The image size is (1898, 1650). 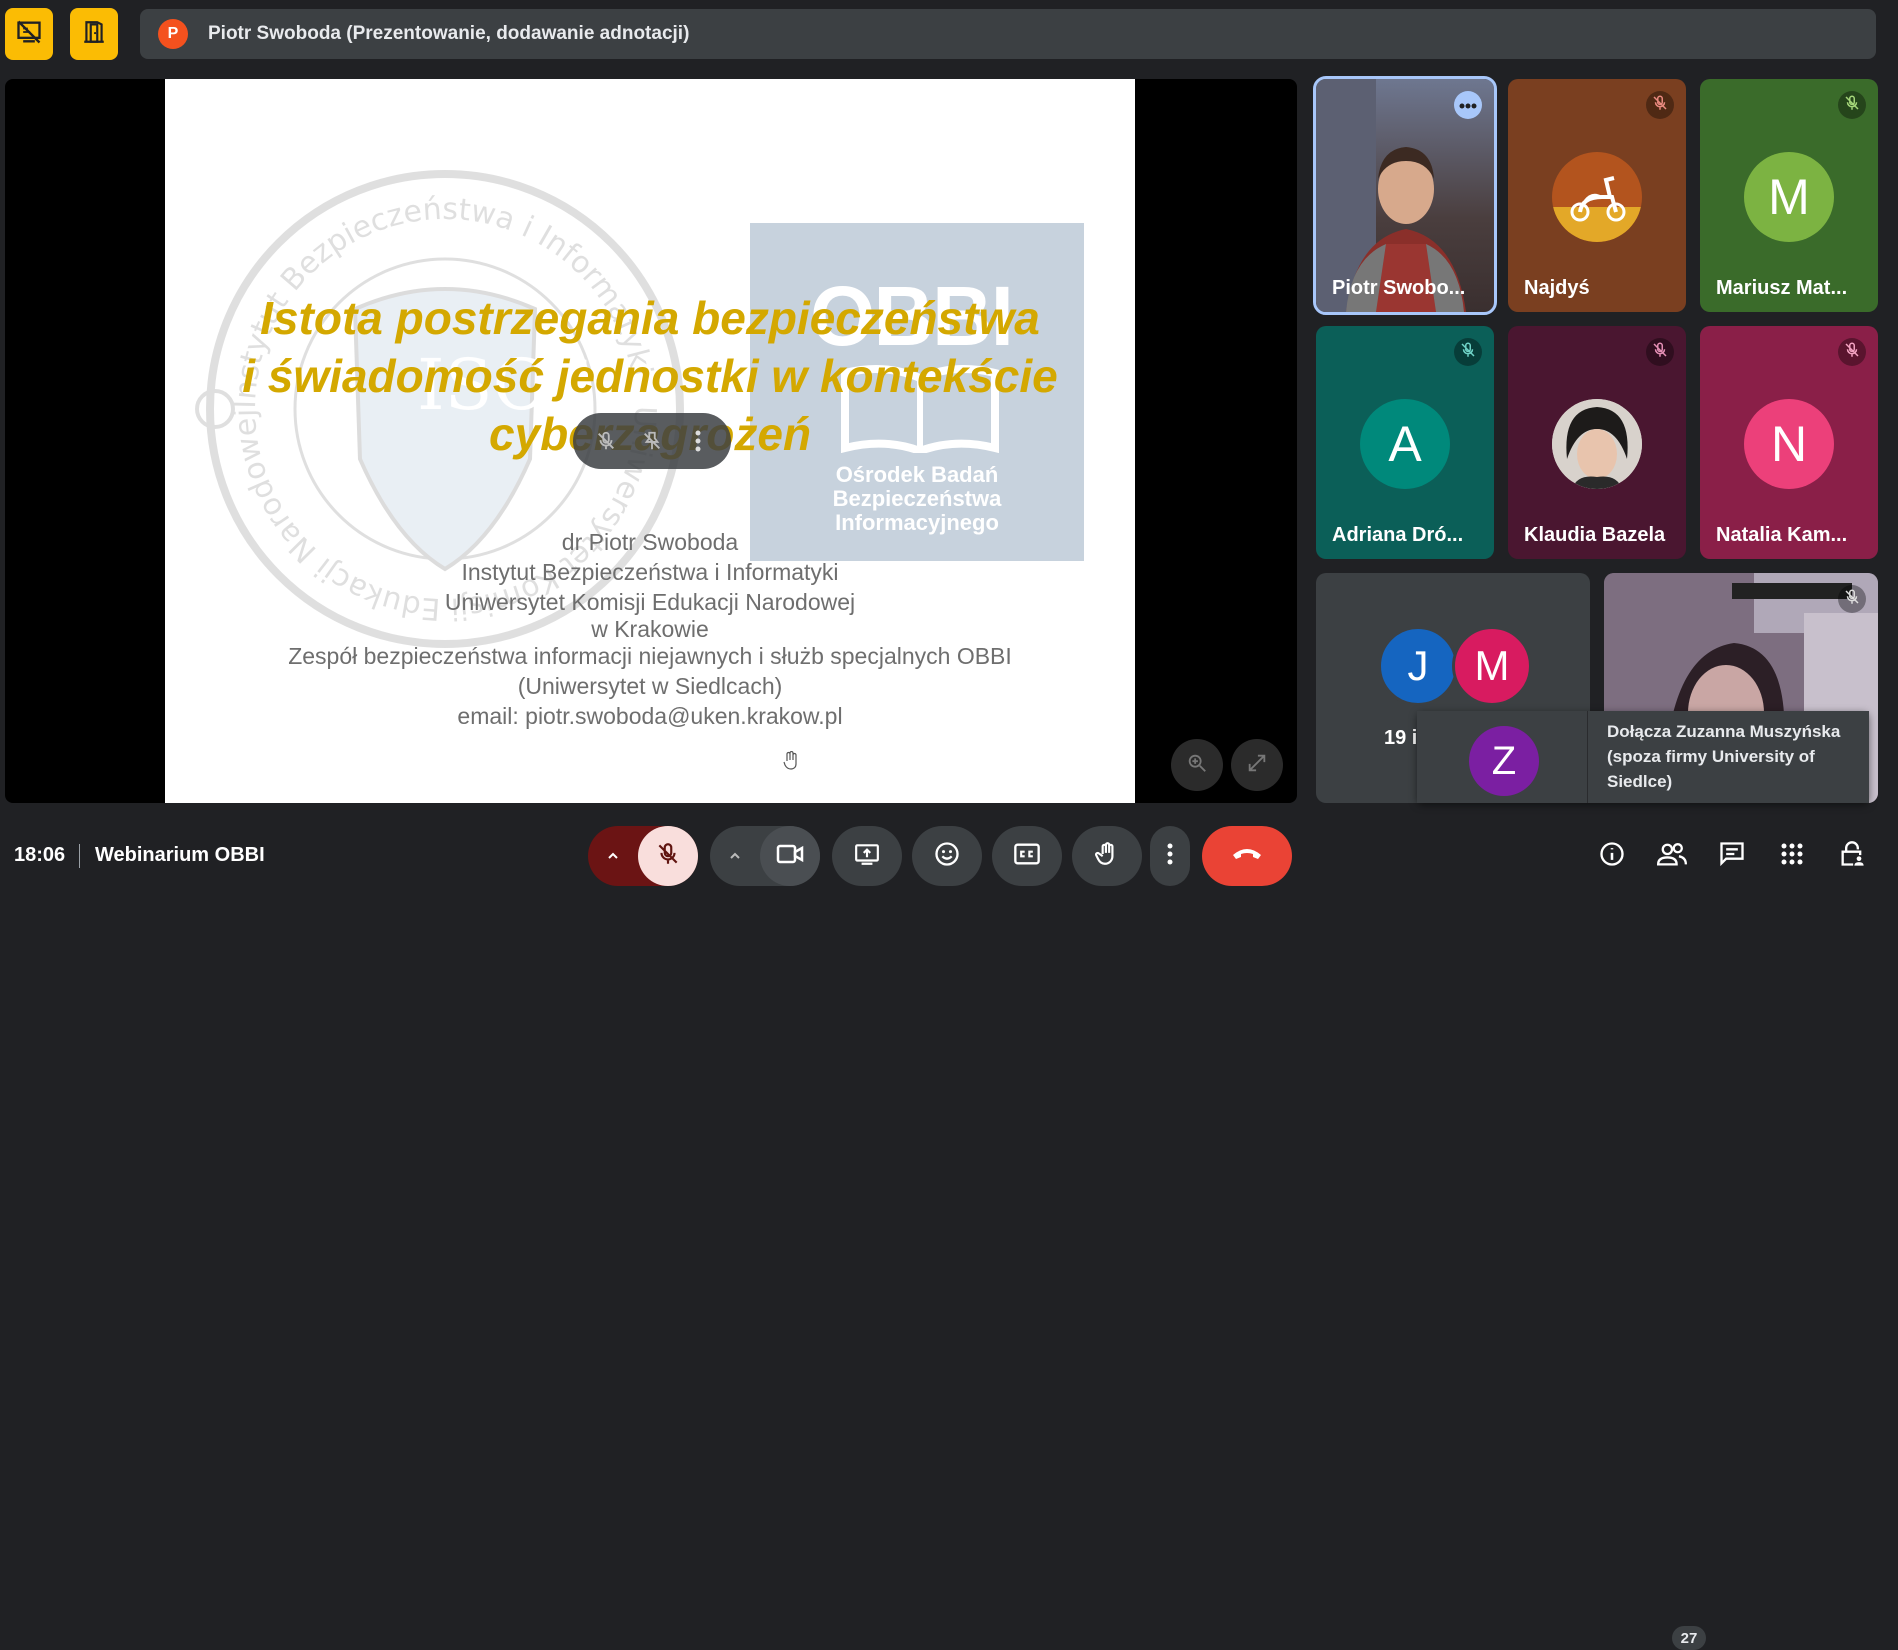 I want to click on more-vertical-icon, so click(x=1170, y=856).